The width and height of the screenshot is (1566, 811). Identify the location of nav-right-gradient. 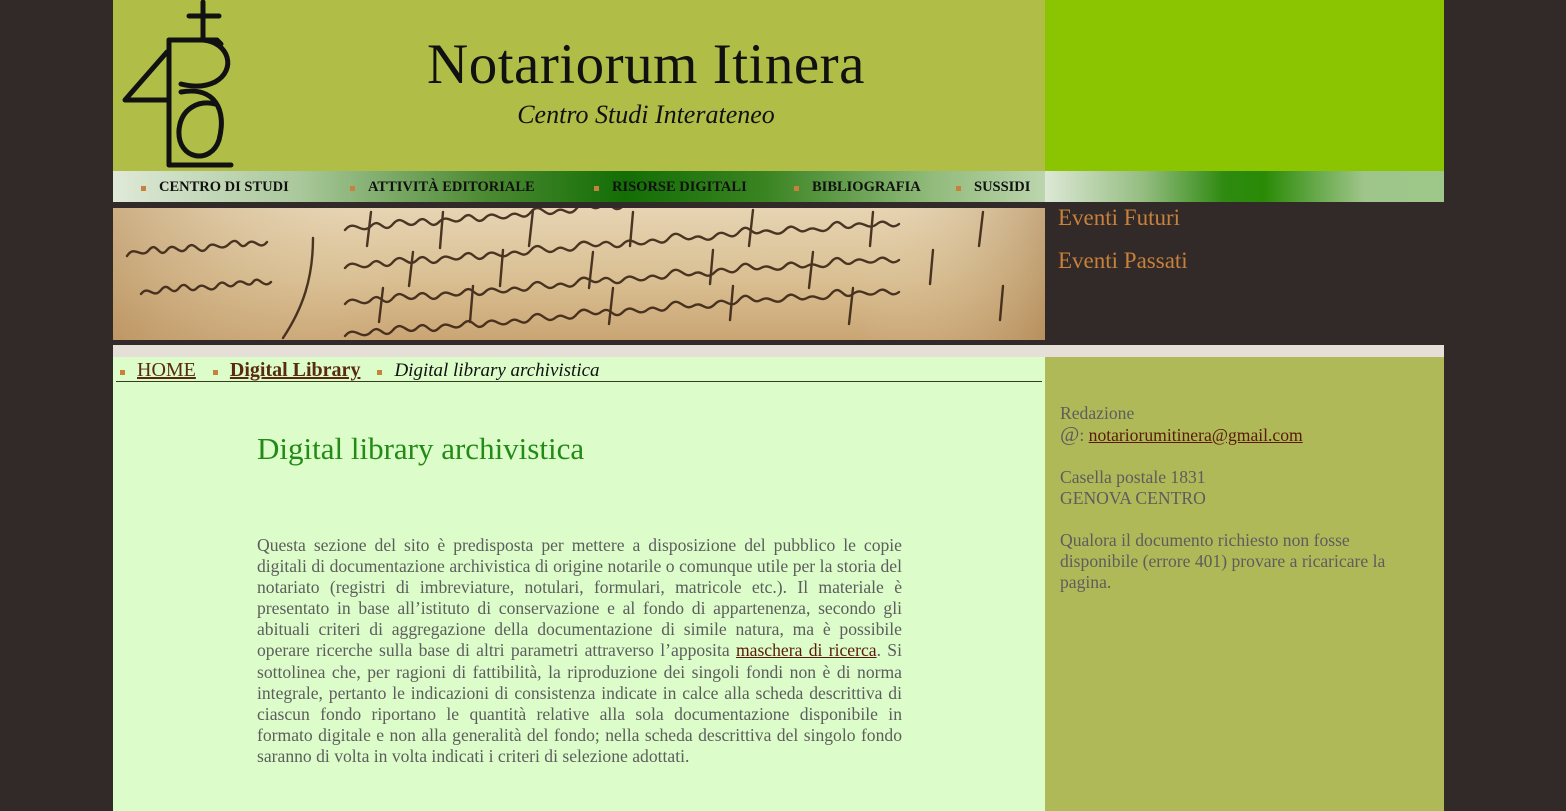
(1244, 186).